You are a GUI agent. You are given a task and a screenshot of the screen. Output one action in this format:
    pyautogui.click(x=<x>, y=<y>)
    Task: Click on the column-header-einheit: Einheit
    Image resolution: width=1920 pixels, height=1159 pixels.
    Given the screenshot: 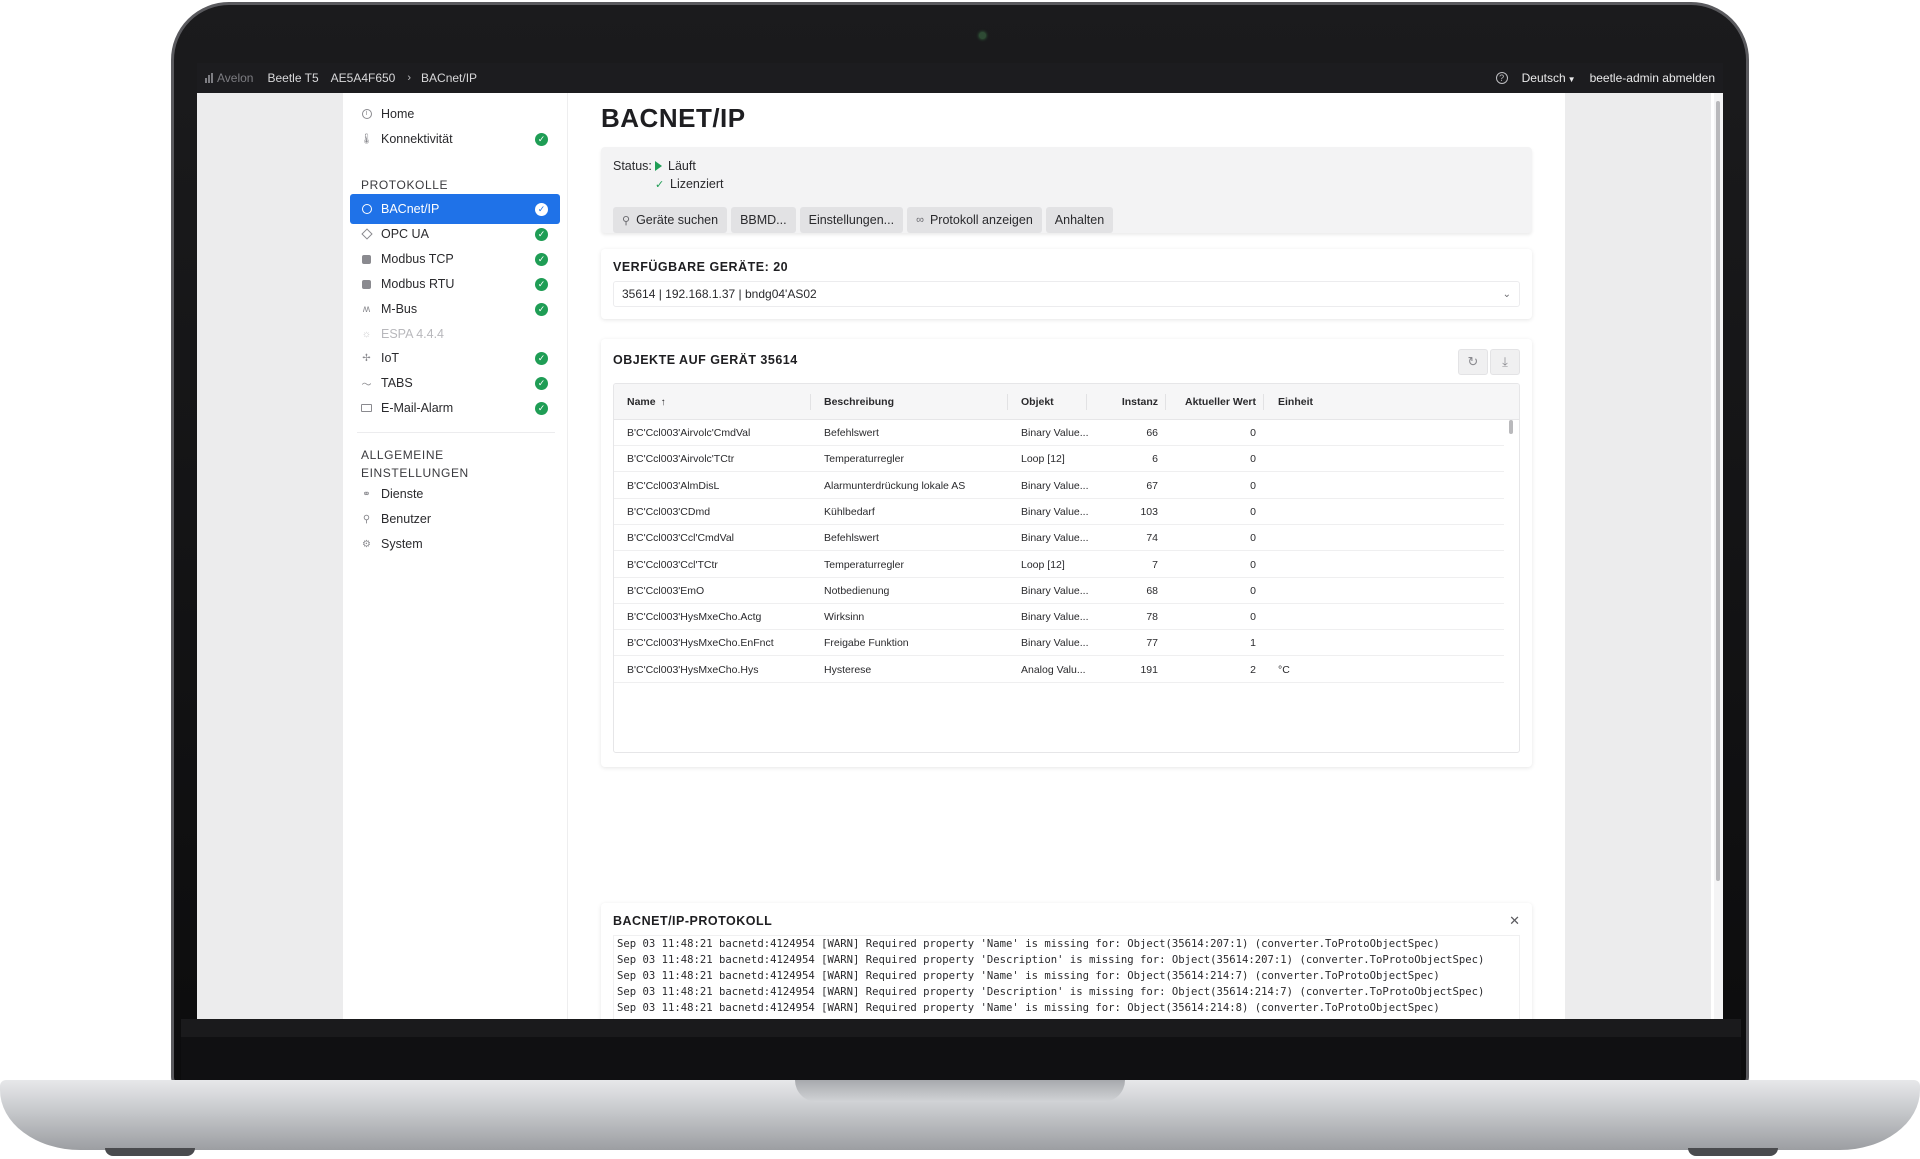 What is the action you would take?
    pyautogui.click(x=1295, y=402)
    